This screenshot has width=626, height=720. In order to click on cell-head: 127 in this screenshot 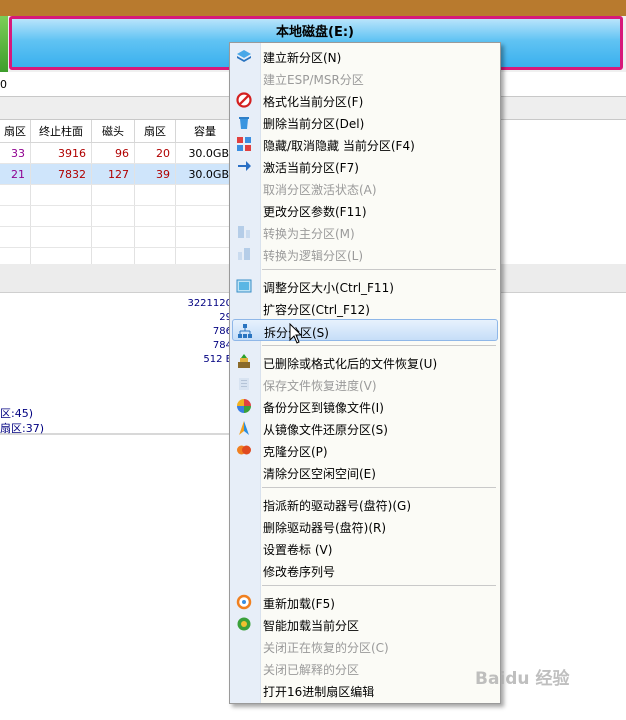, I will do `click(113, 174)`.